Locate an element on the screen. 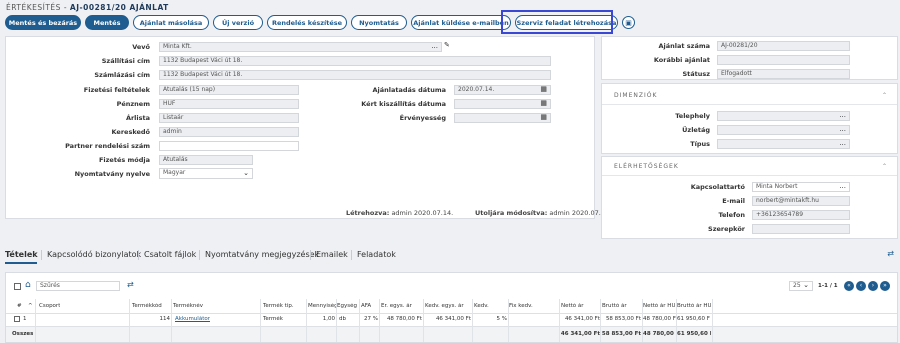  email-field: norbert@mintakft.hu is located at coordinates (801, 201).